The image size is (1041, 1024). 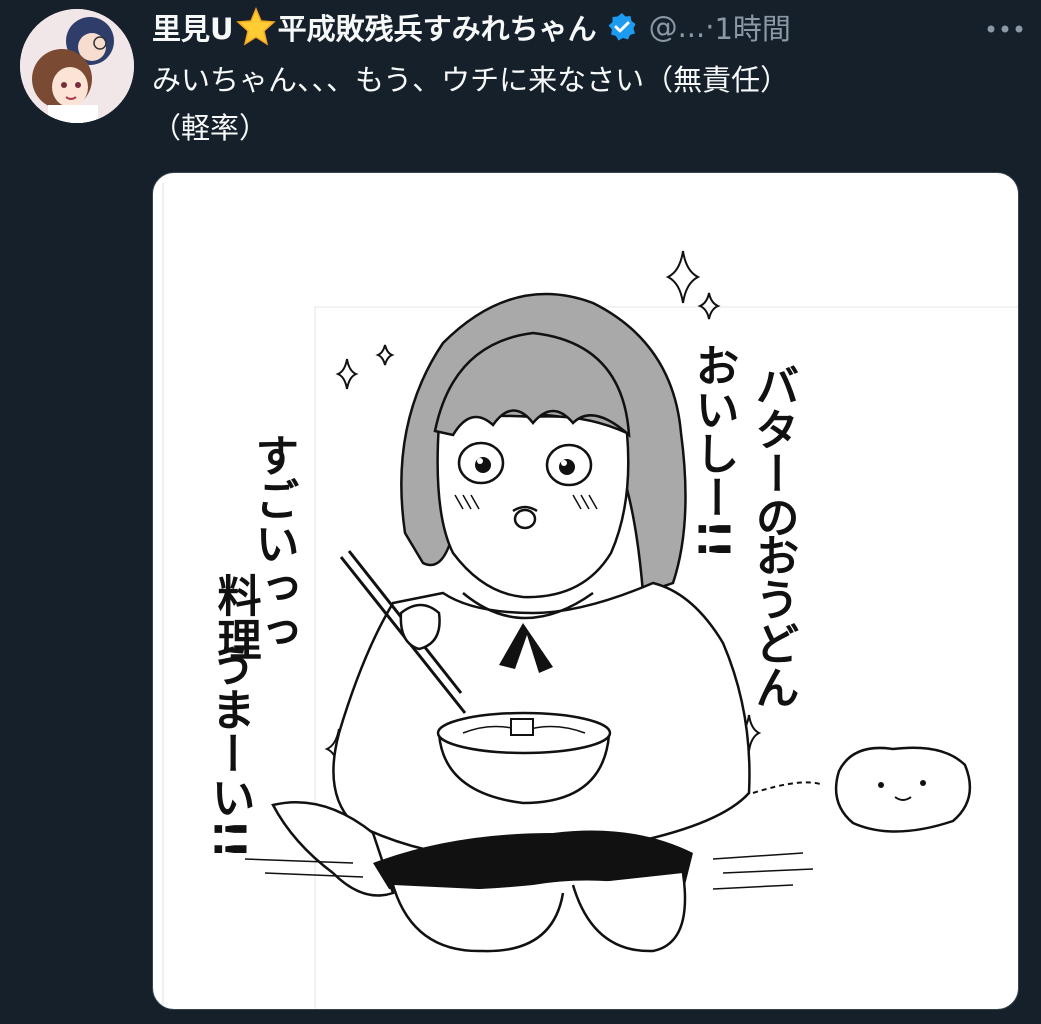 What do you see at coordinates (229, 751) in the screenshot?
I see `speech-left-col3: うまーい!!` at bounding box center [229, 751].